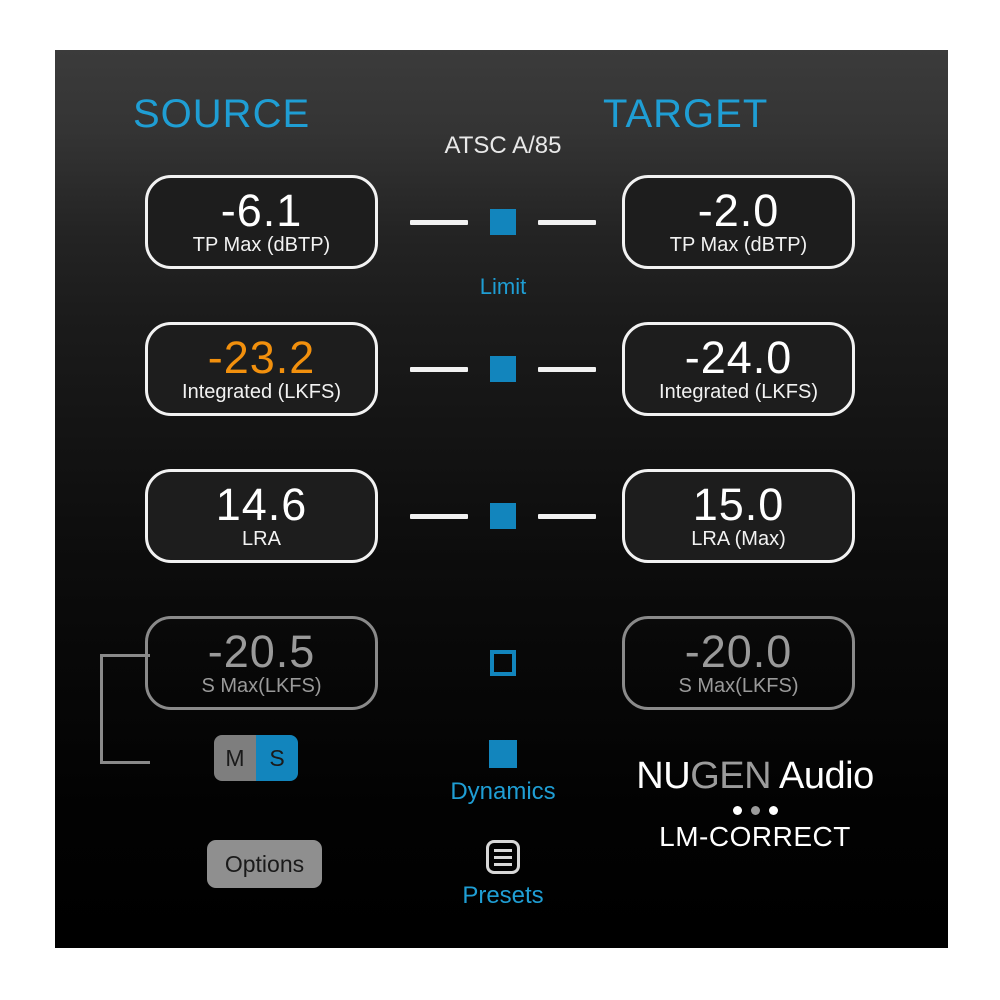 The height and width of the screenshot is (1000, 1000). What do you see at coordinates (235, 758) in the screenshot?
I see `mode-button-m: M` at bounding box center [235, 758].